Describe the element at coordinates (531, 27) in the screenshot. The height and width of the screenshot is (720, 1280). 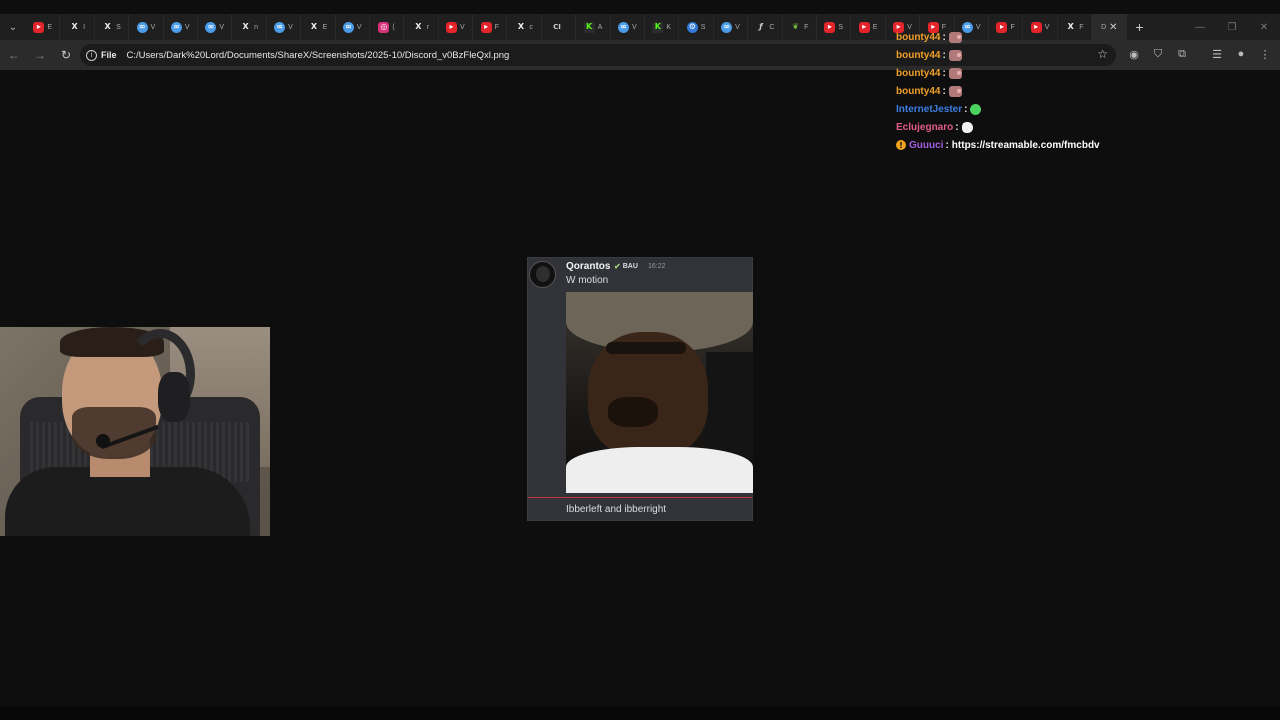
I see `tab-title: c` at that location.